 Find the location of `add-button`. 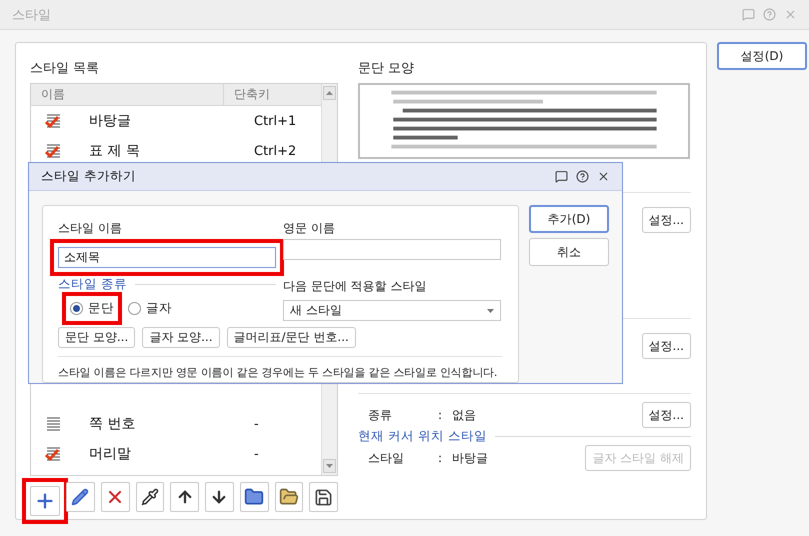

add-button is located at coordinates (45, 501).